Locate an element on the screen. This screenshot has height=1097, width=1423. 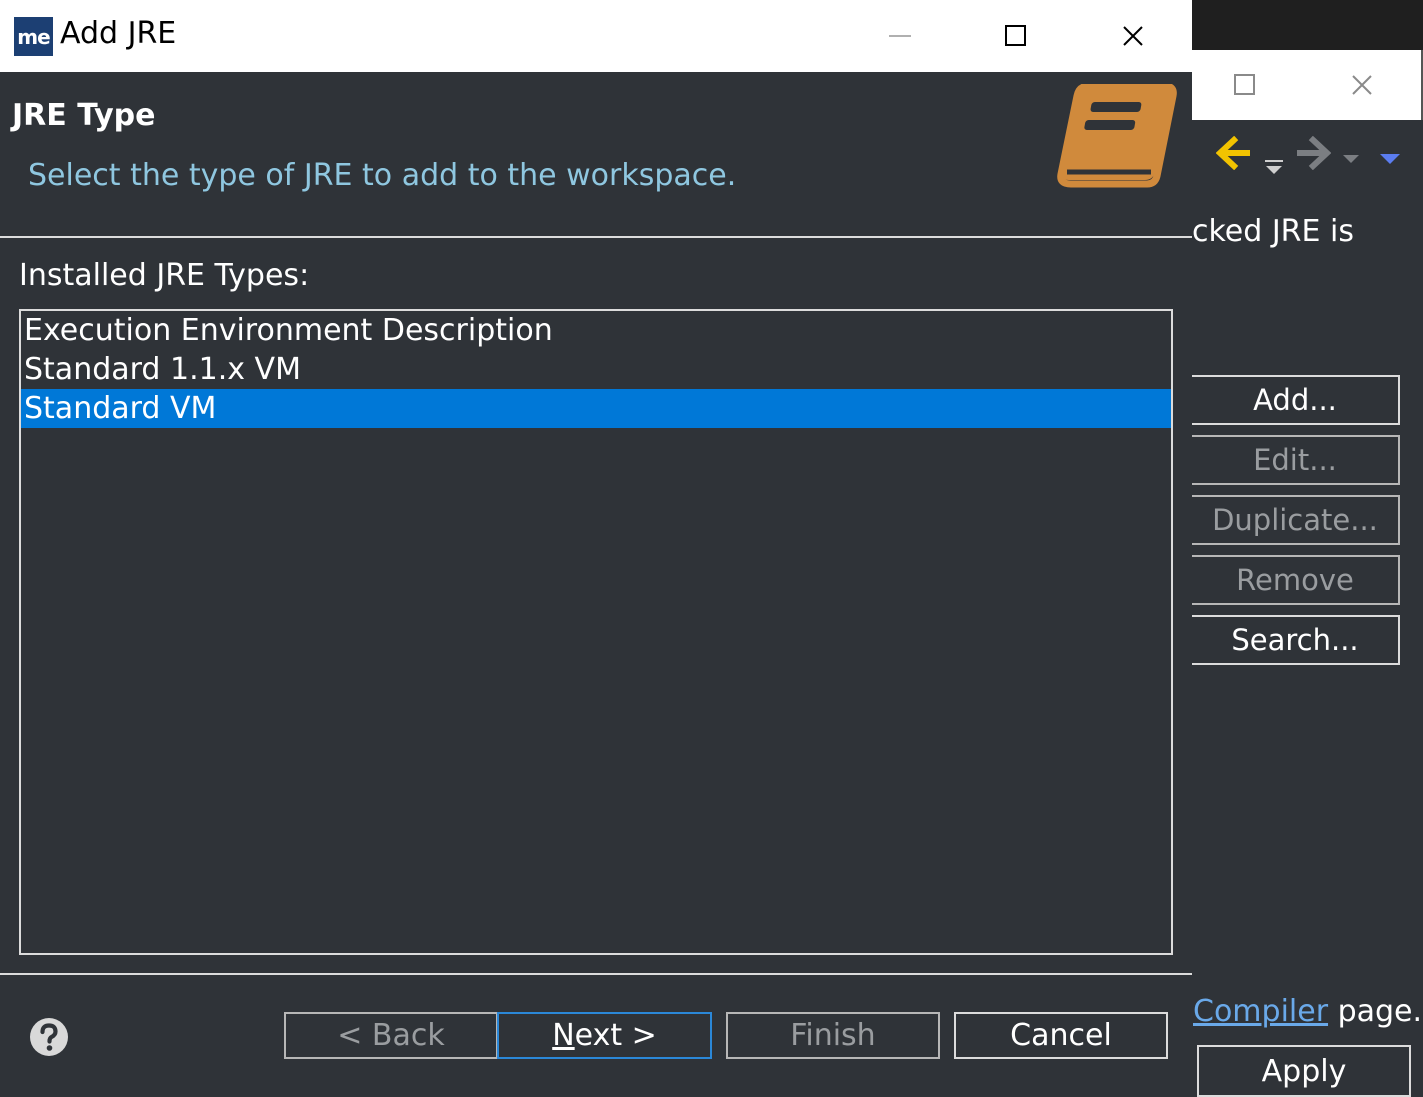
header-separator is located at coordinates (596, 237).